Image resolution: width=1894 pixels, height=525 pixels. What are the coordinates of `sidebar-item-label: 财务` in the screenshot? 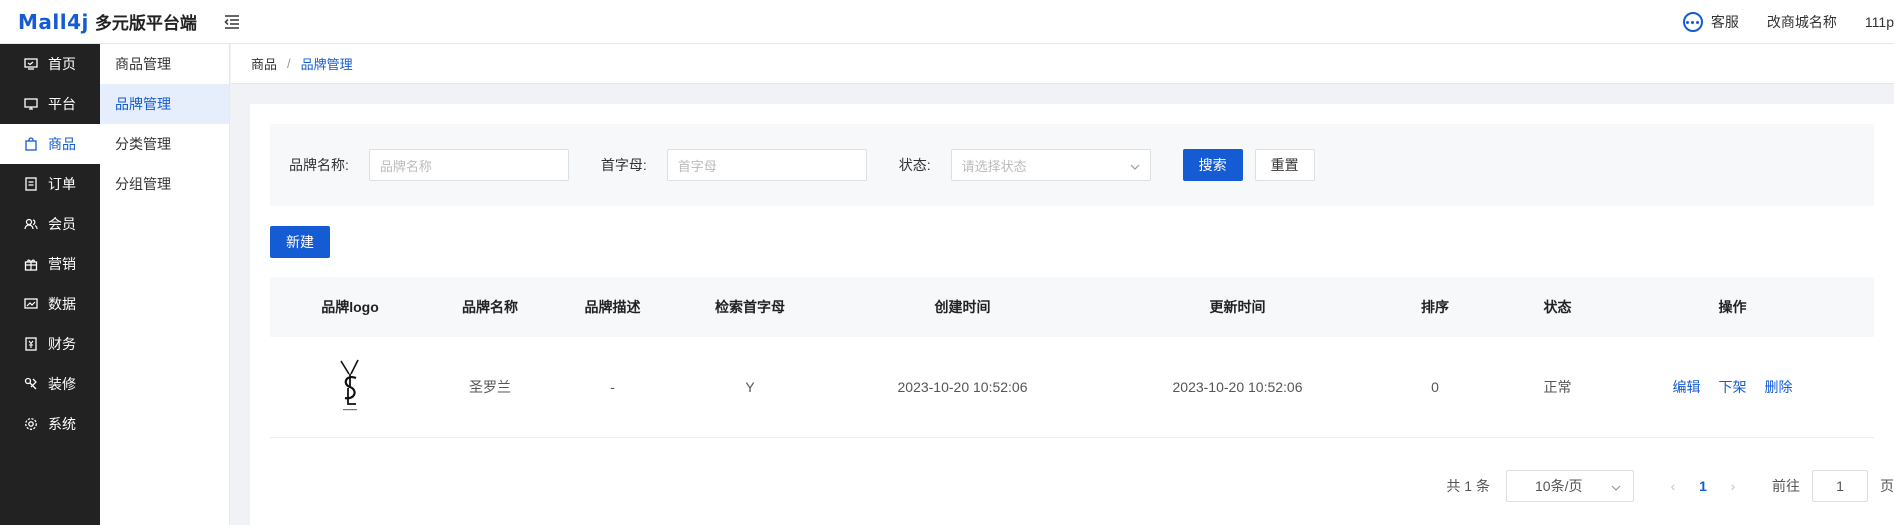 It's located at (62, 344).